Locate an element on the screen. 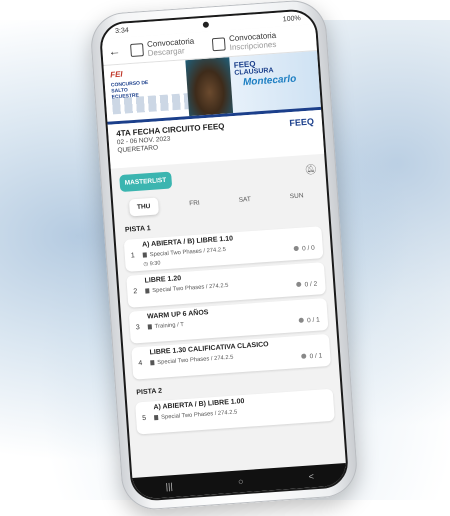  fei-logo: FEI is located at coordinates (116, 74).